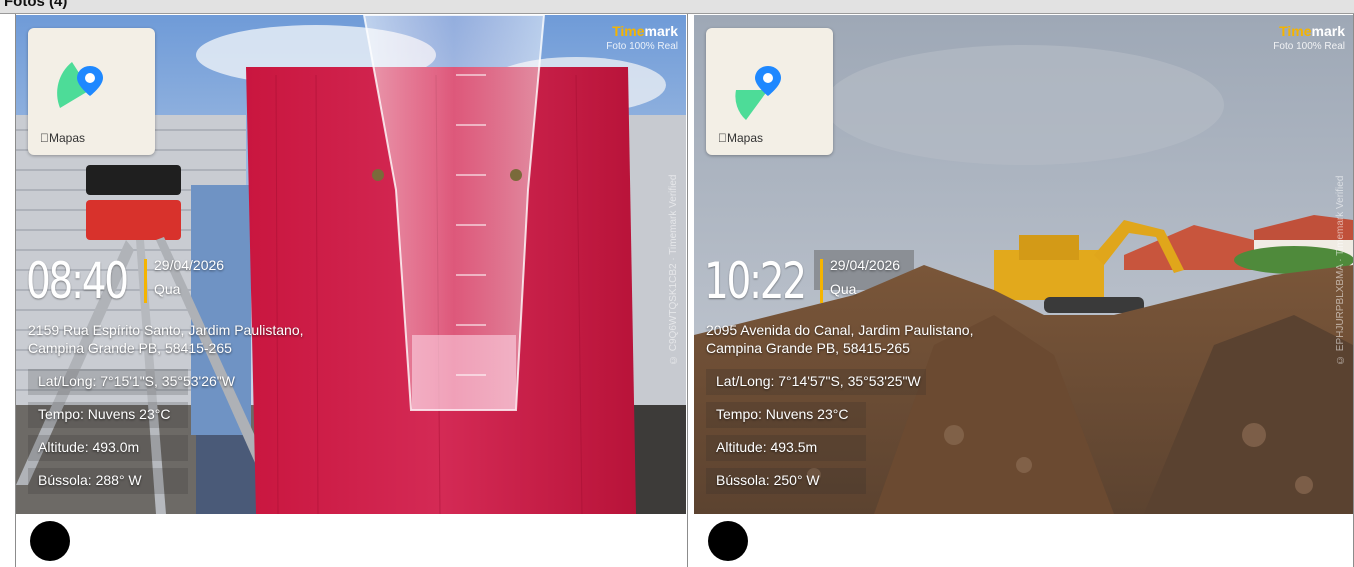  What do you see at coordinates (767, 447) in the screenshot?
I see `altitude-text: Altitude: 493.5m` at bounding box center [767, 447].